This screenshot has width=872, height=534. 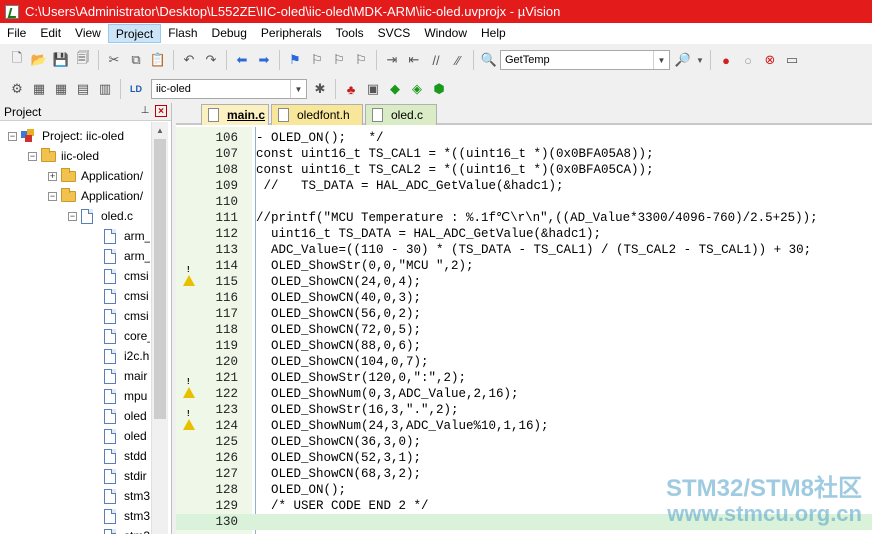 I want to click on file-extensions-icon: ▣, so click(x=373, y=89).